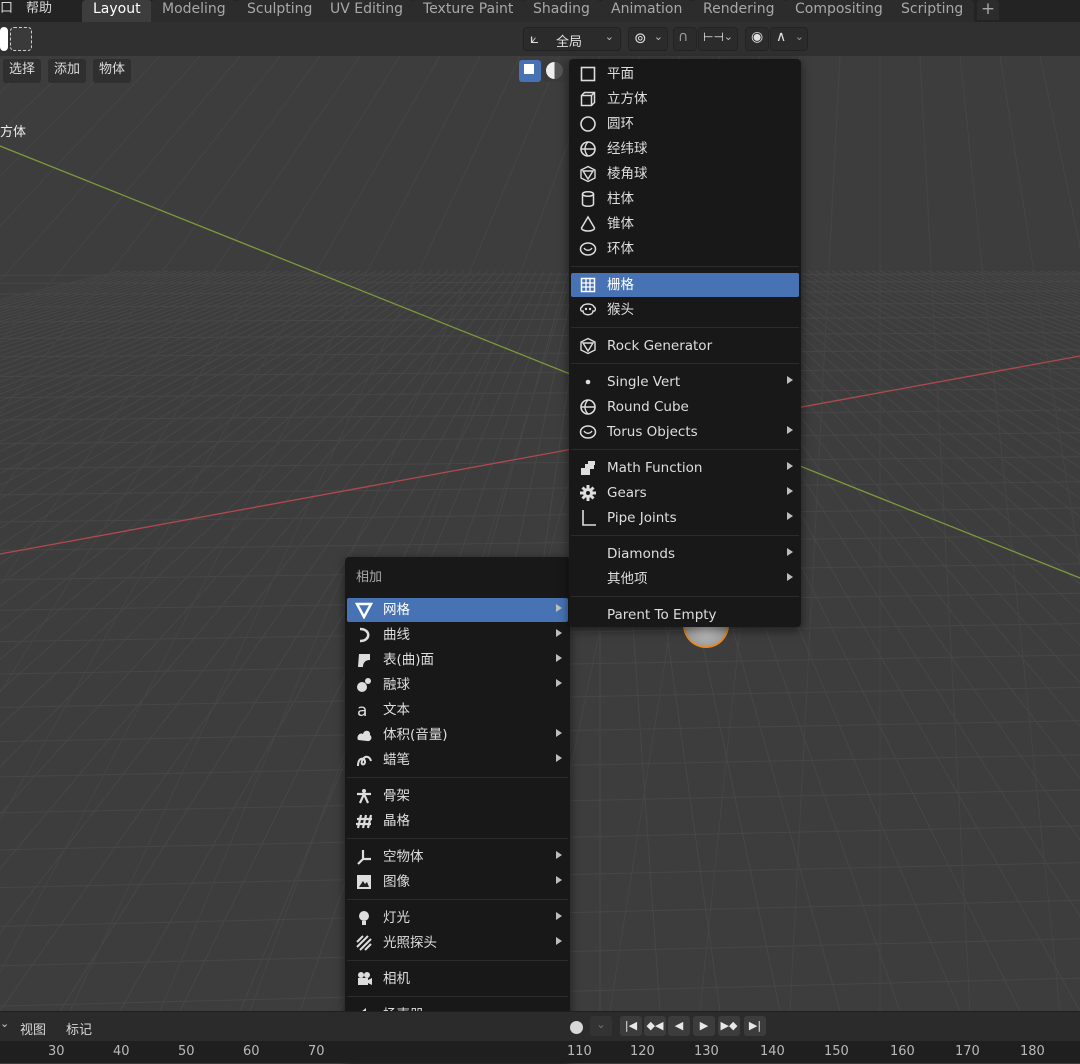  What do you see at coordinates (685, 493) in the screenshot?
I see `mesh-menu-item: Gears` at bounding box center [685, 493].